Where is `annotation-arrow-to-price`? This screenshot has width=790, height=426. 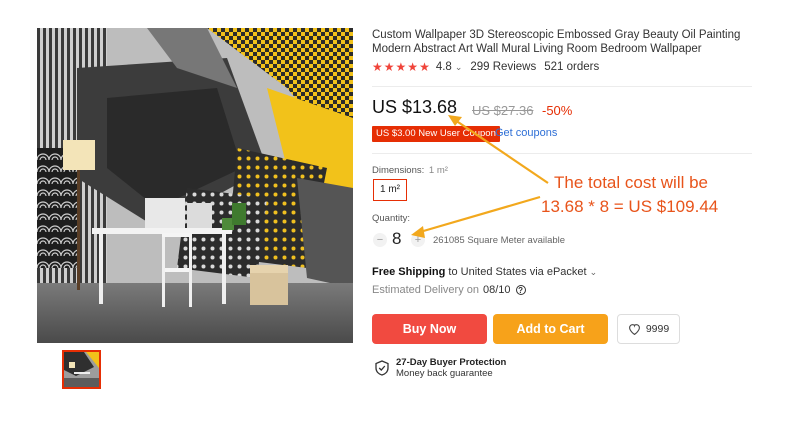
annotation-arrow-to-price is located at coordinates (501, 151).